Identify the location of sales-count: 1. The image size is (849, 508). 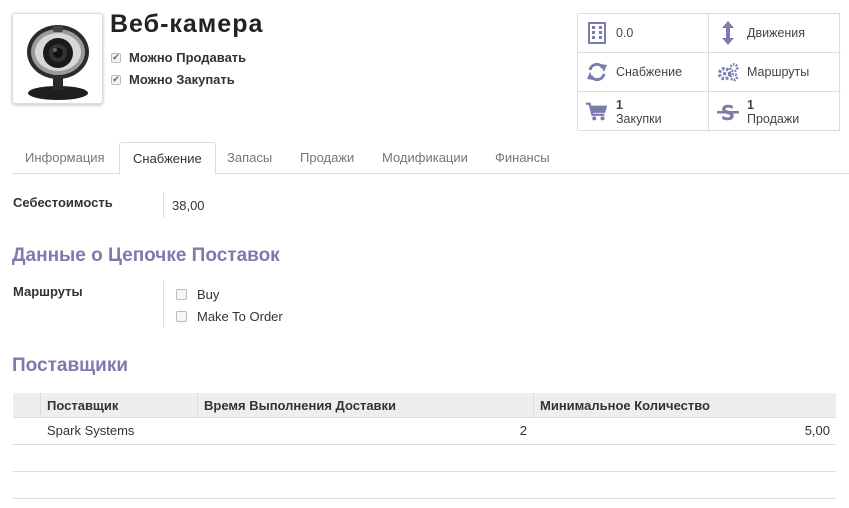
(750, 105).